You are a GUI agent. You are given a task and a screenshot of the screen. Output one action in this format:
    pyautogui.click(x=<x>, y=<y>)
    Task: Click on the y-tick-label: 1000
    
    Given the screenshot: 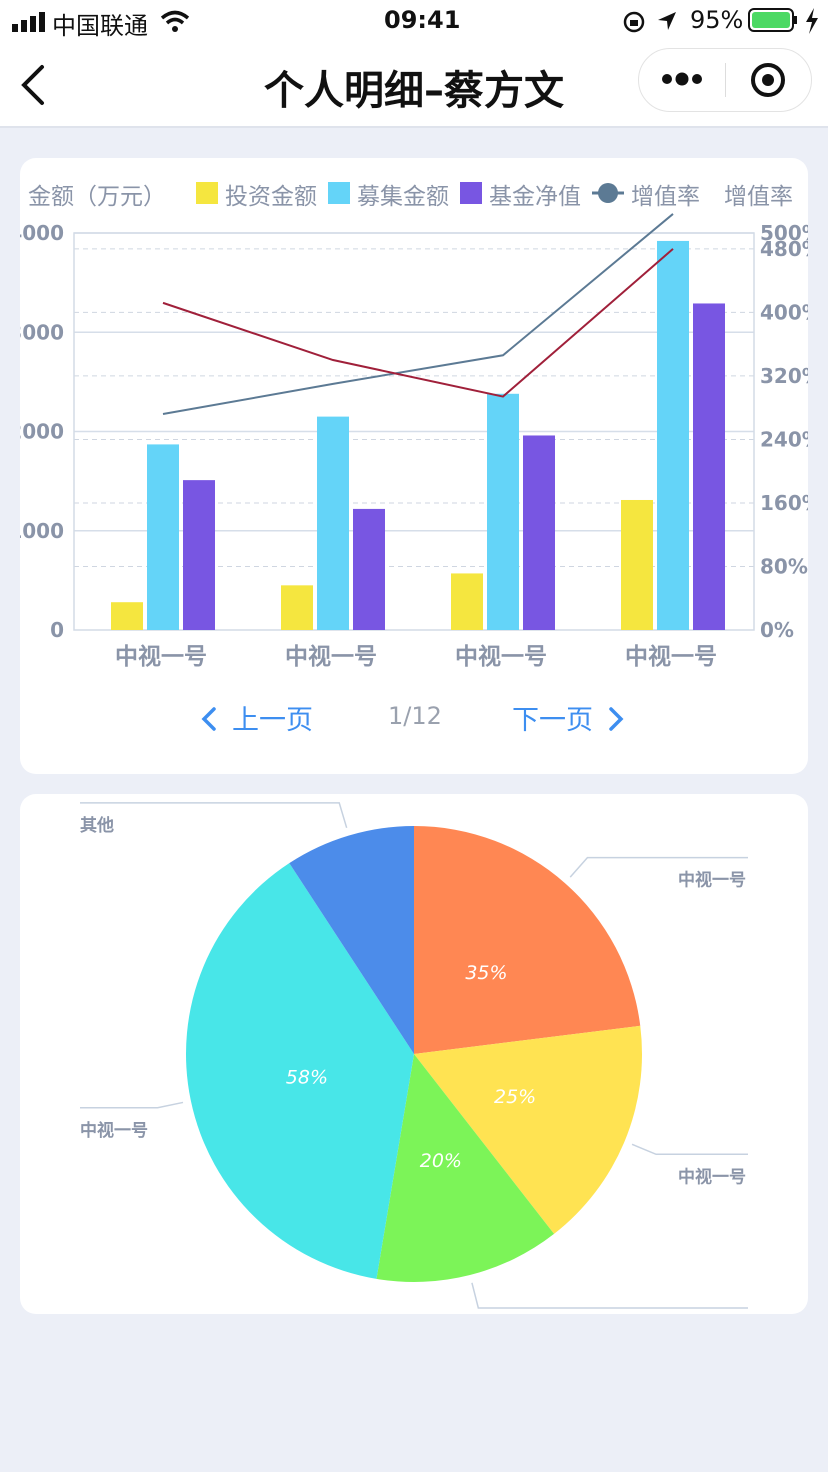 What is the action you would take?
    pyautogui.click(x=42, y=531)
    